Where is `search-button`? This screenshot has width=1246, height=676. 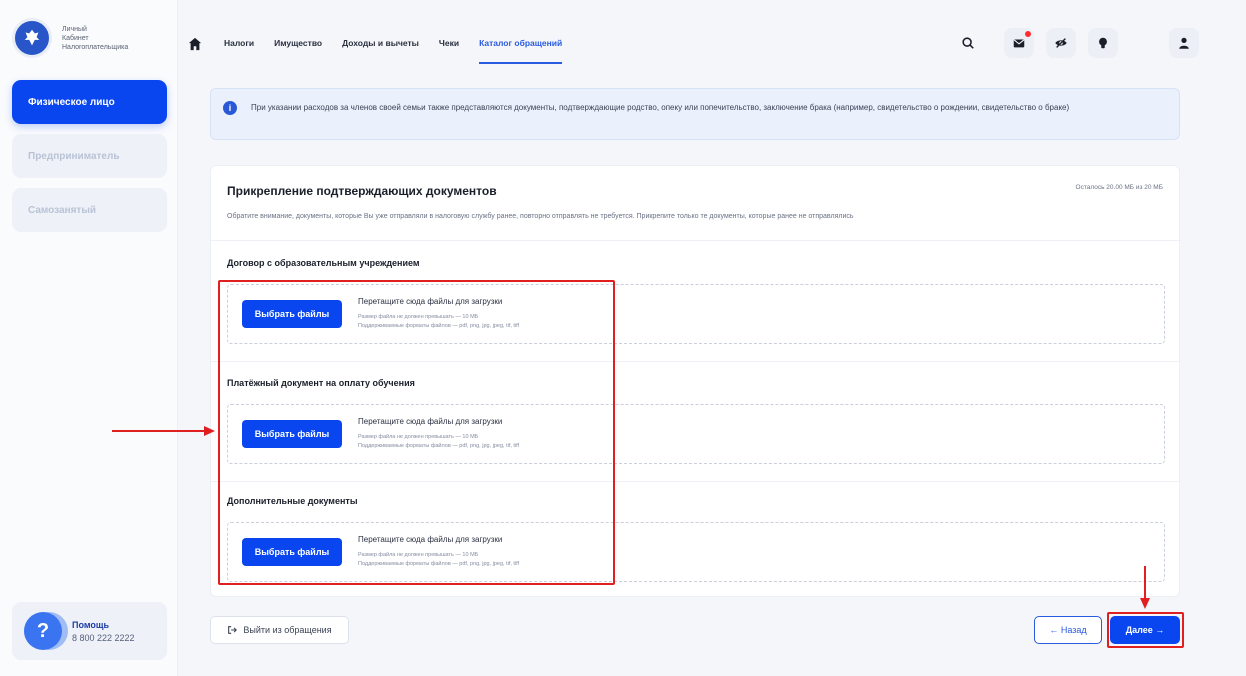
search-button is located at coordinates (968, 43).